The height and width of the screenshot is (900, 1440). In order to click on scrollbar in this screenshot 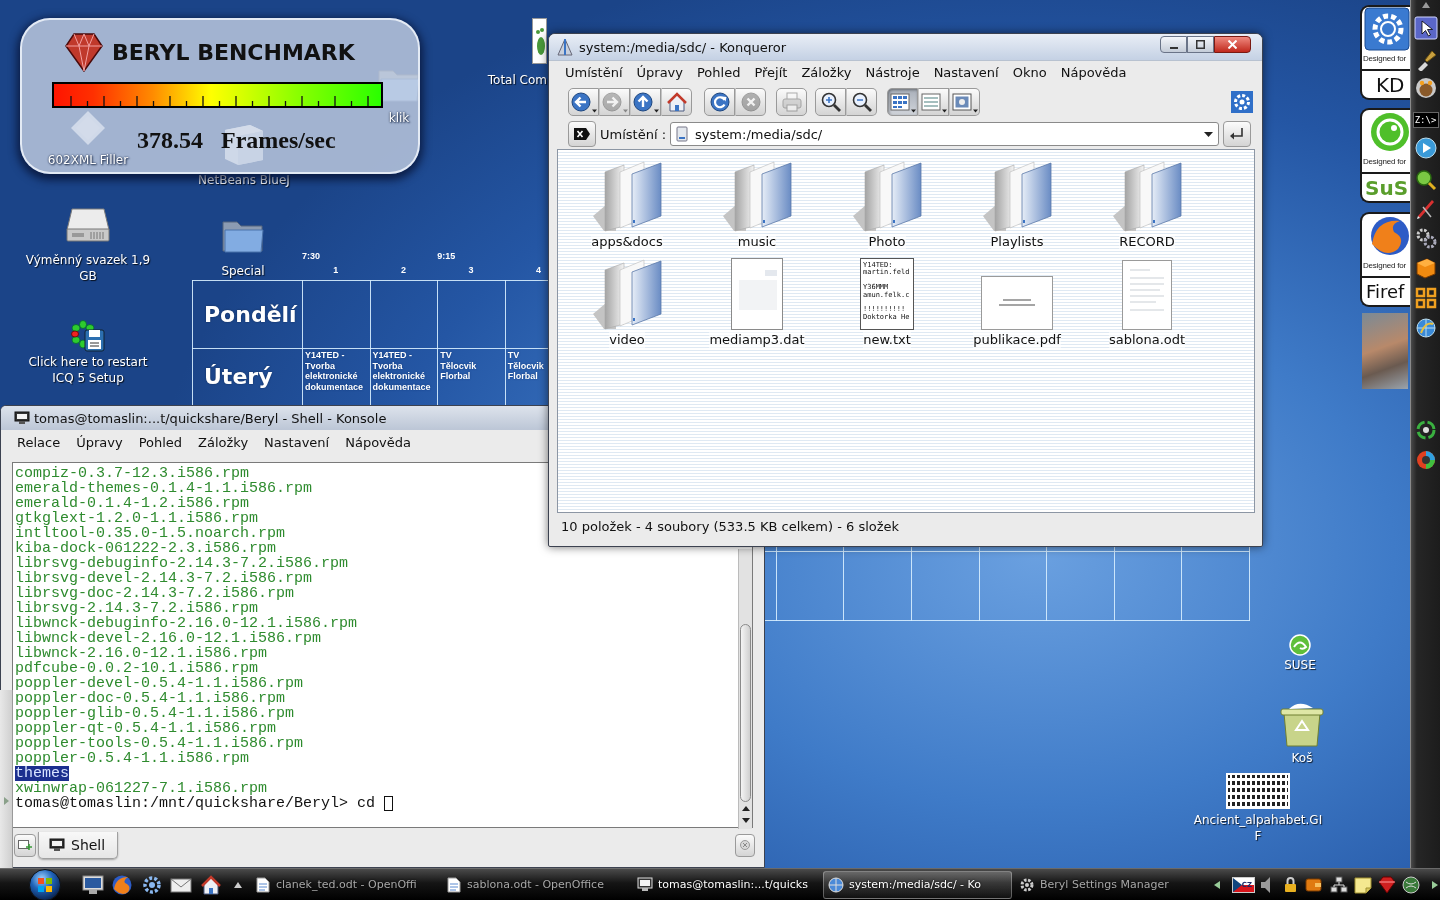, I will do `click(745, 689)`.